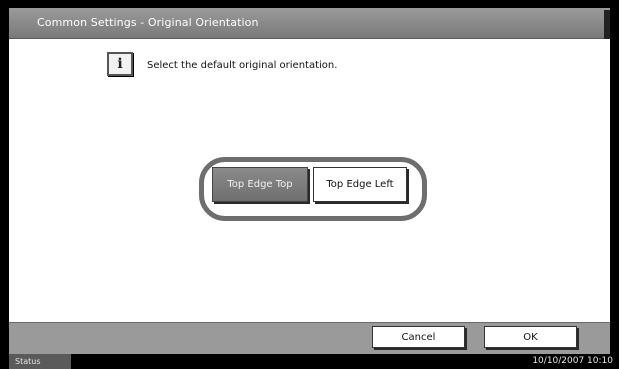  Describe the element at coordinates (418, 337) in the screenshot. I see `cancel-button: Cancel` at that location.